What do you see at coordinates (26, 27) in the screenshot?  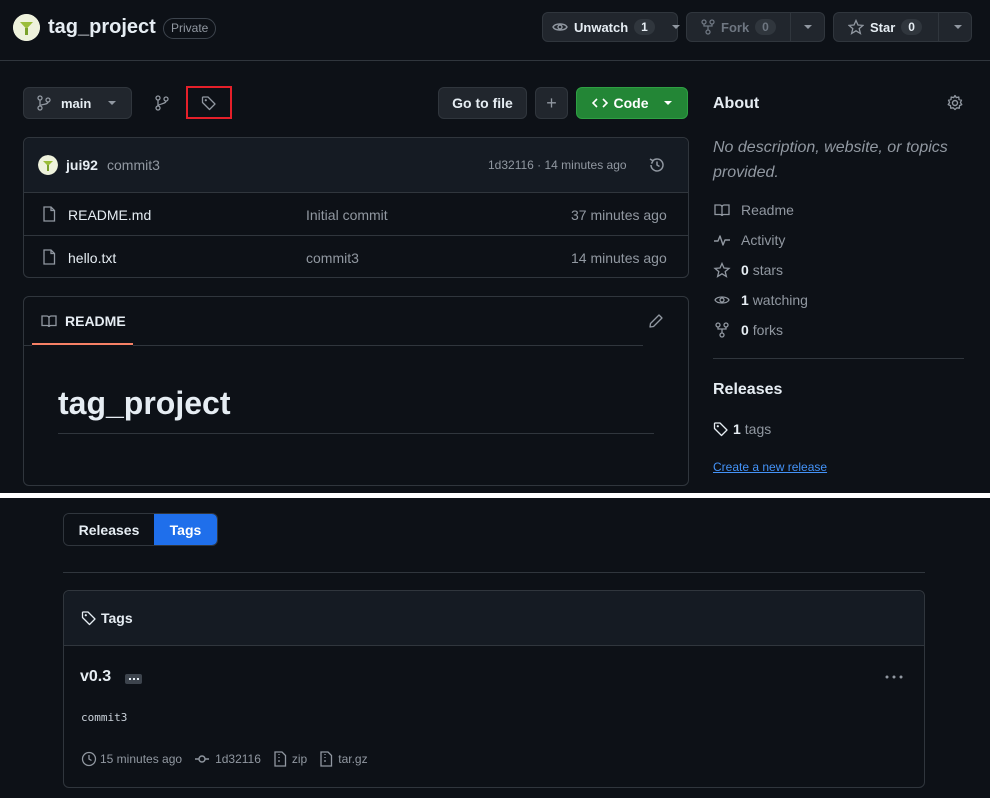 I see `repo-avatar` at bounding box center [26, 27].